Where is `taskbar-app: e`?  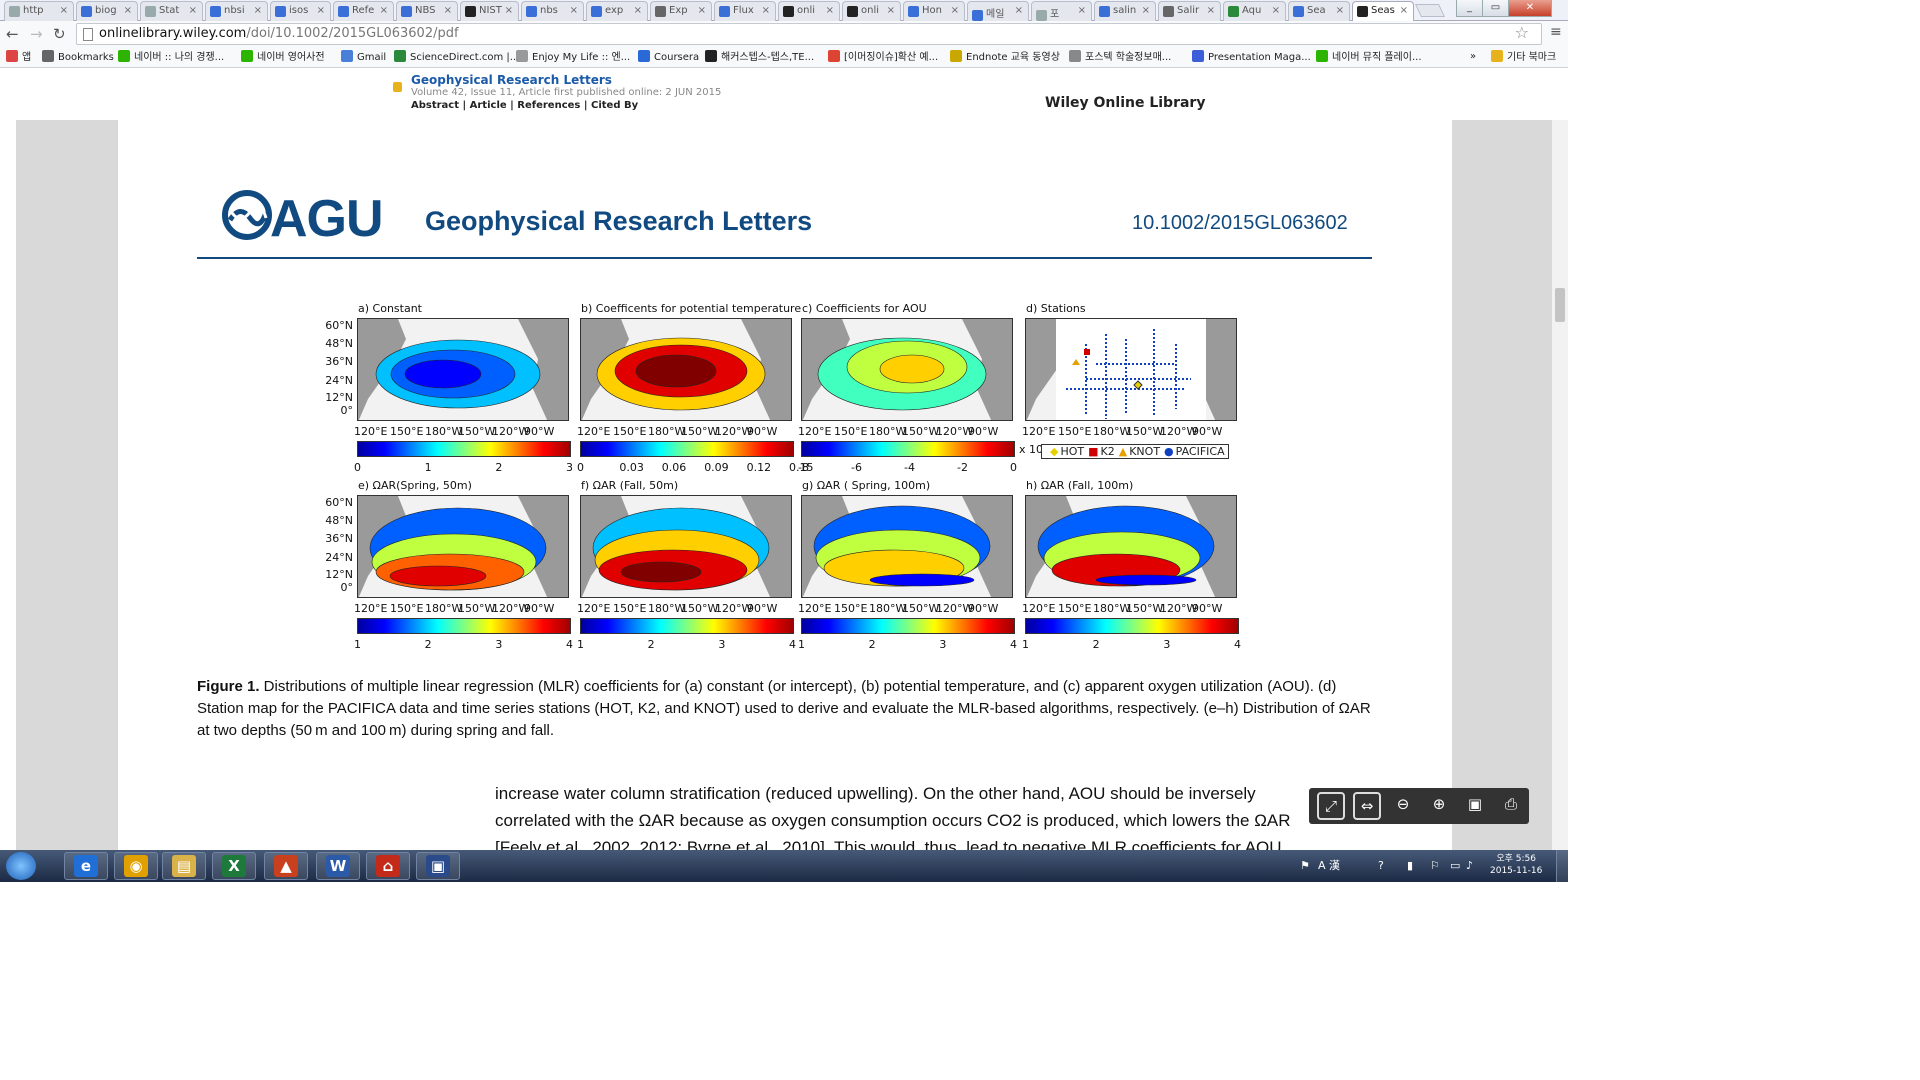 taskbar-app: e is located at coordinates (86, 866).